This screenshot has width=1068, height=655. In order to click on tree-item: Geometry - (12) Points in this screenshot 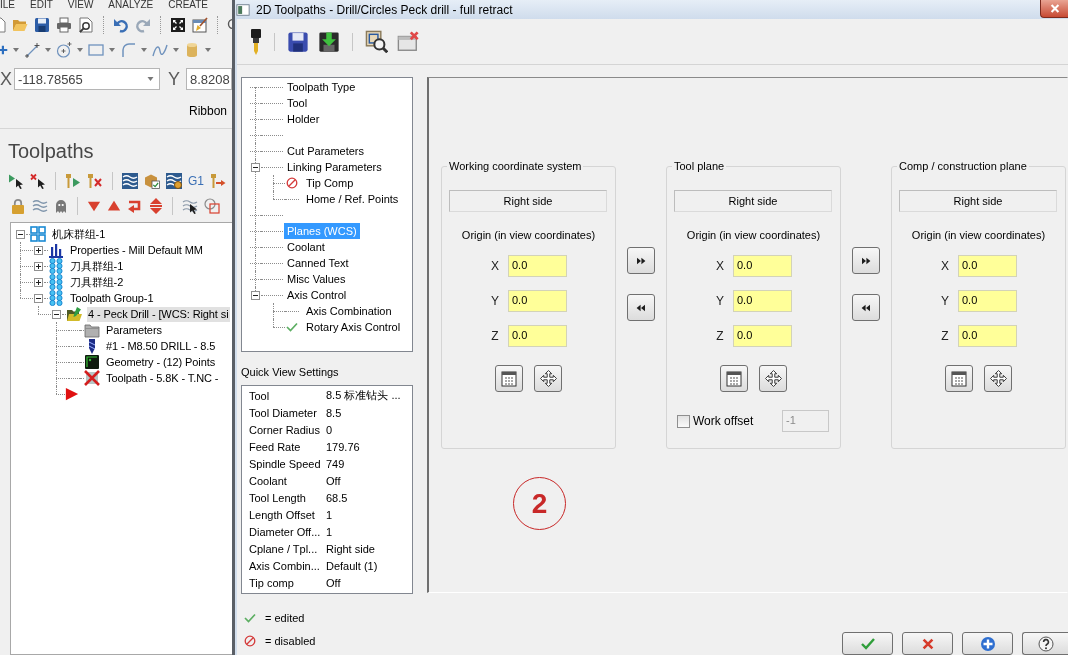, I will do `click(161, 362)`.